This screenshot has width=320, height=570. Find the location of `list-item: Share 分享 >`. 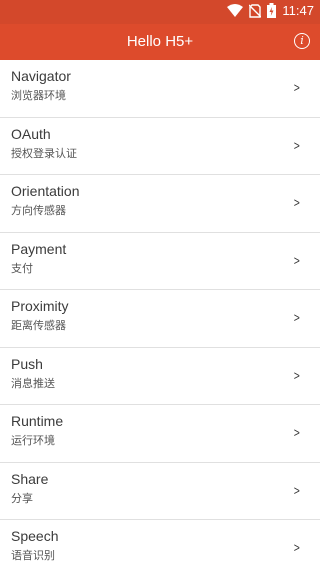

list-item: Share 分享 > is located at coordinates (160, 491).